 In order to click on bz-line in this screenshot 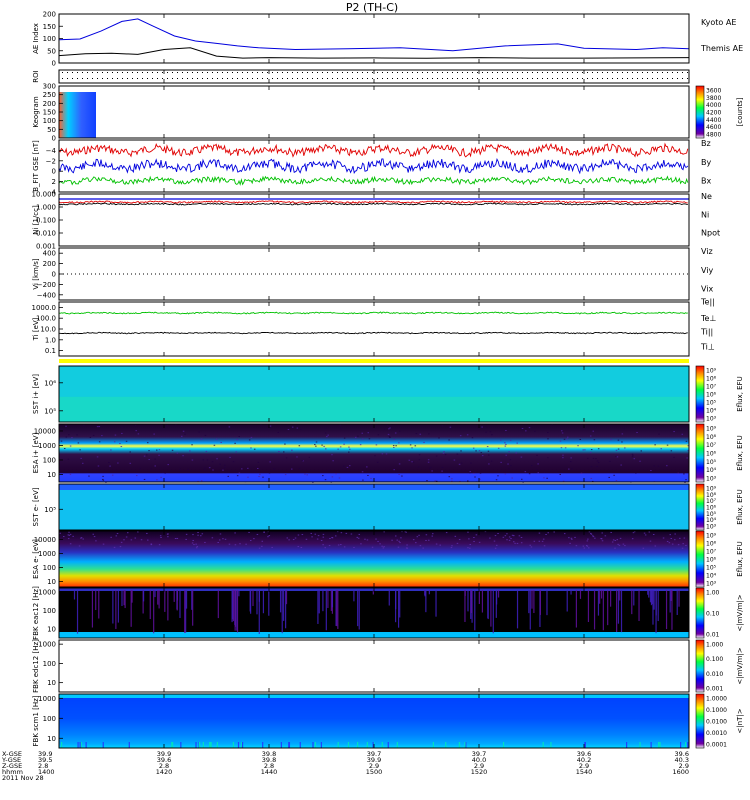, I will do `click(373, 150)`.